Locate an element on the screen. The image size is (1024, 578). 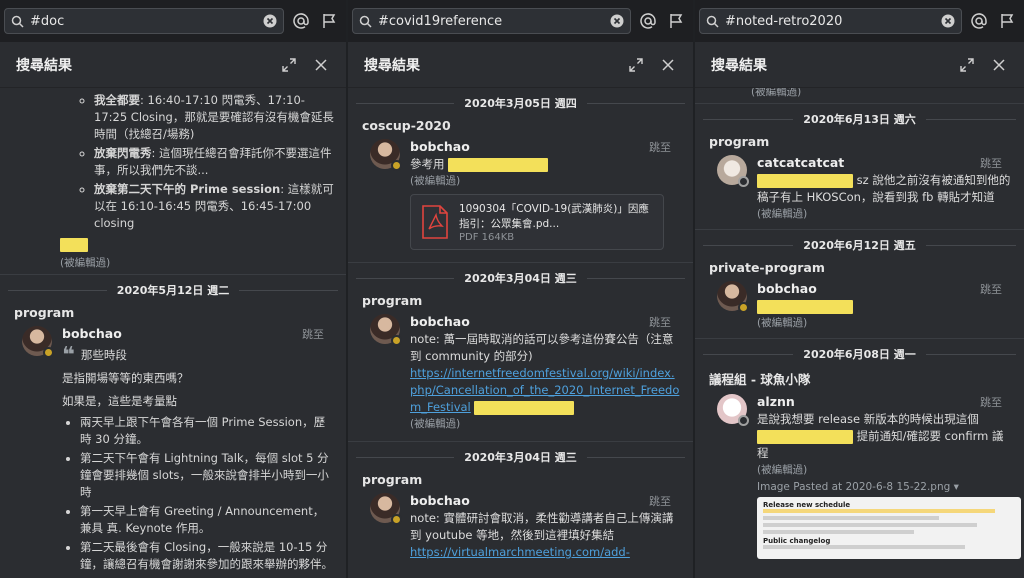
message-link: https://virtualmarchmeeting.com/add- is located at coordinates (520, 552).